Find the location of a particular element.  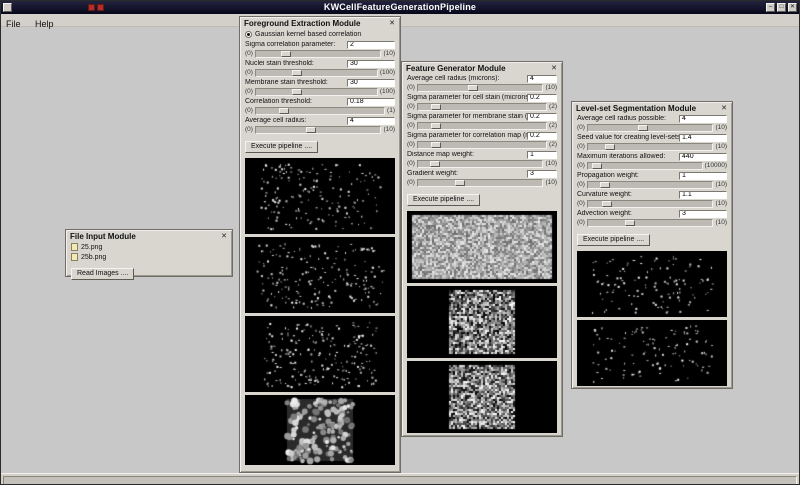

param-curvature-weight: Curvature weight: (0) (10) is located at coordinates (652, 199).